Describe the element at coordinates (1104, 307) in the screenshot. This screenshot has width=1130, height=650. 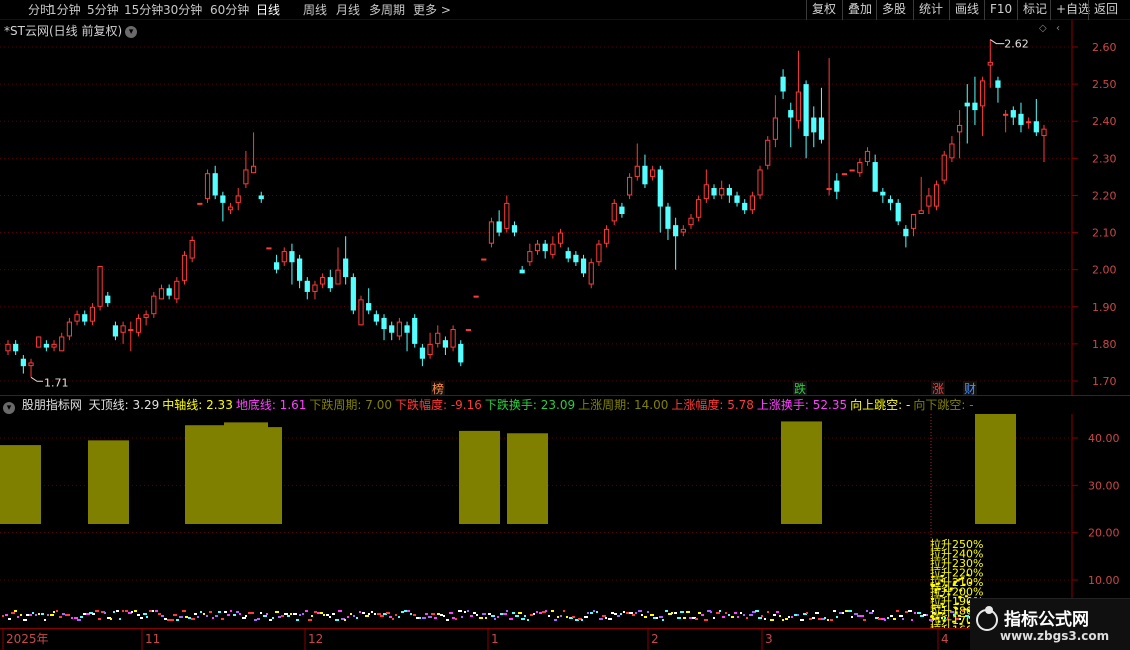
I see `price-tick-label: 1.90` at that location.